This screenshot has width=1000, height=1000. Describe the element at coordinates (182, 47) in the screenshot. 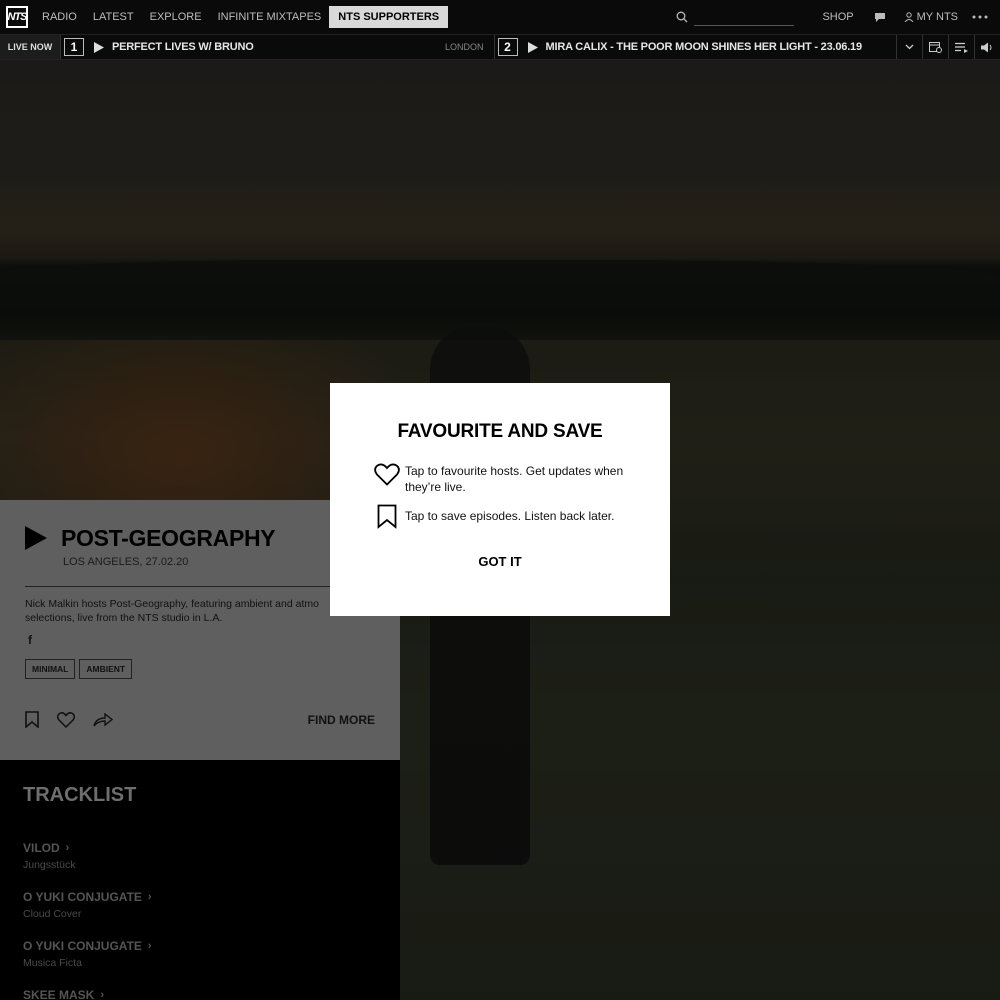

I see `channel-title: PERFECT LIVES W/ BRUNO` at that location.